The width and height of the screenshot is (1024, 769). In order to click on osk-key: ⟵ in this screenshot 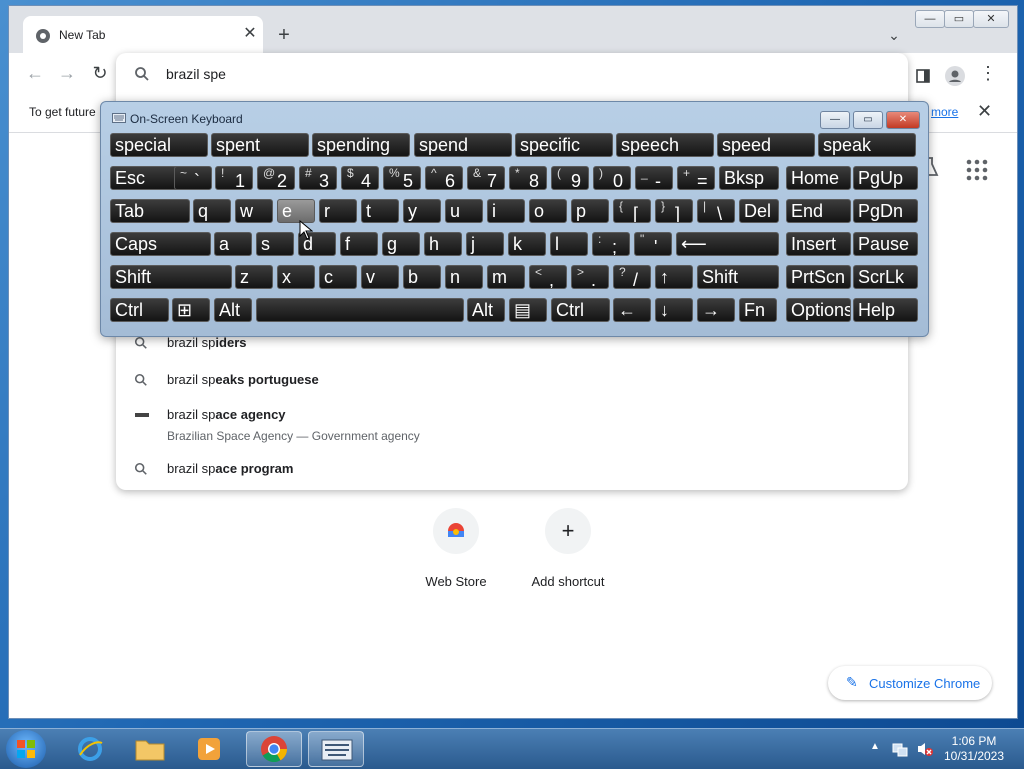, I will do `click(727, 244)`.